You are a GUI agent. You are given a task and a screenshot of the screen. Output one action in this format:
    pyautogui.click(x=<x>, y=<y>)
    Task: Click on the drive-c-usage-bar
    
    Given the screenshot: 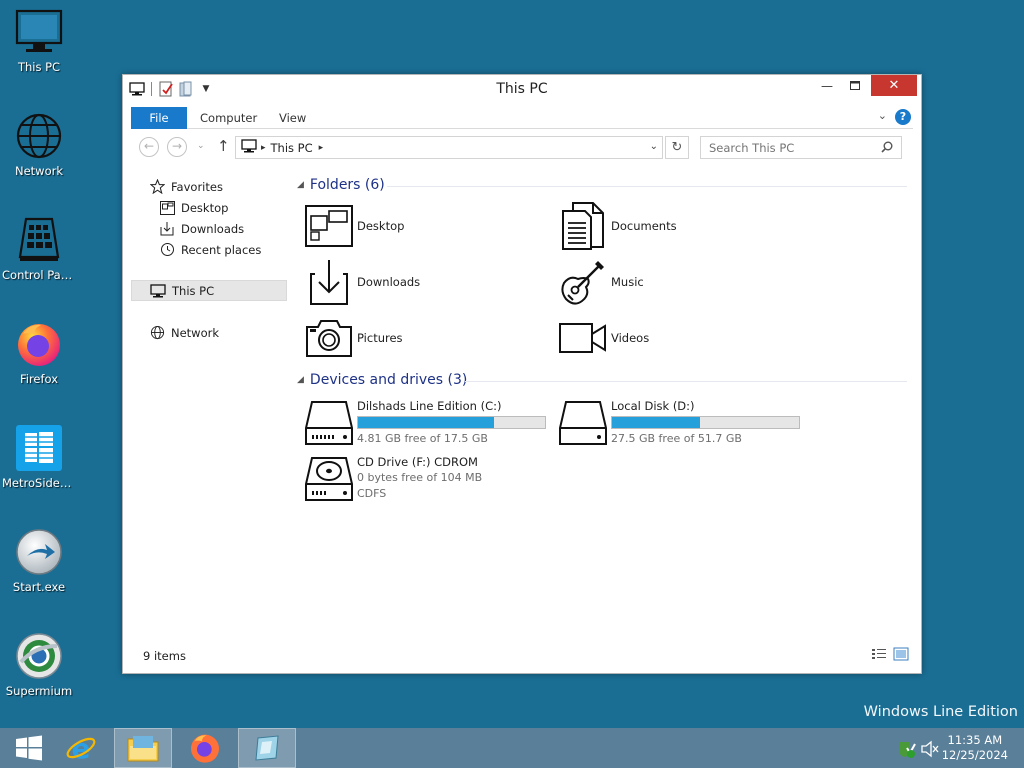 What is the action you would take?
    pyautogui.click(x=451, y=422)
    